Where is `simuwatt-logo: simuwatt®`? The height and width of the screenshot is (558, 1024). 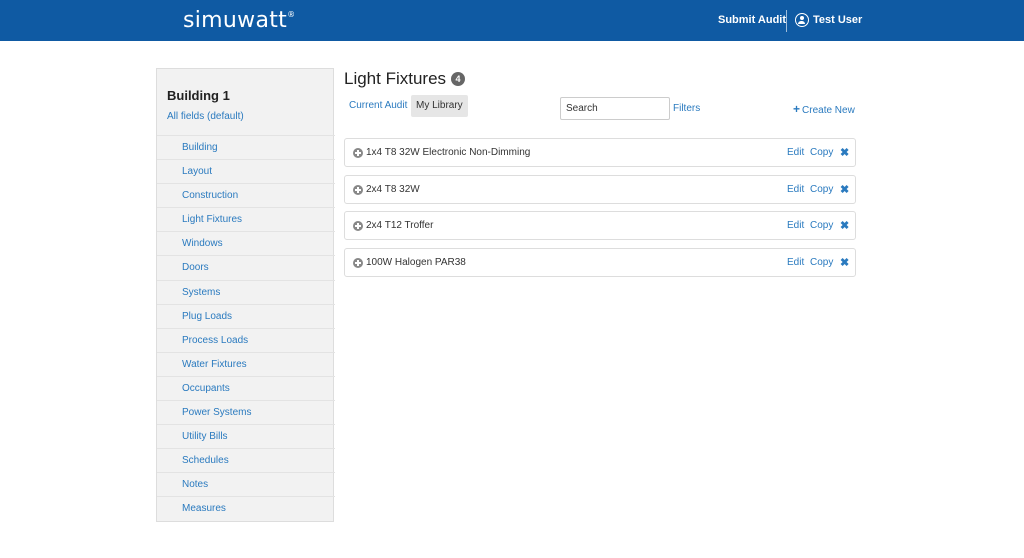
simuwatt-logo: simuwatt® is located at coordinates (239, 20).